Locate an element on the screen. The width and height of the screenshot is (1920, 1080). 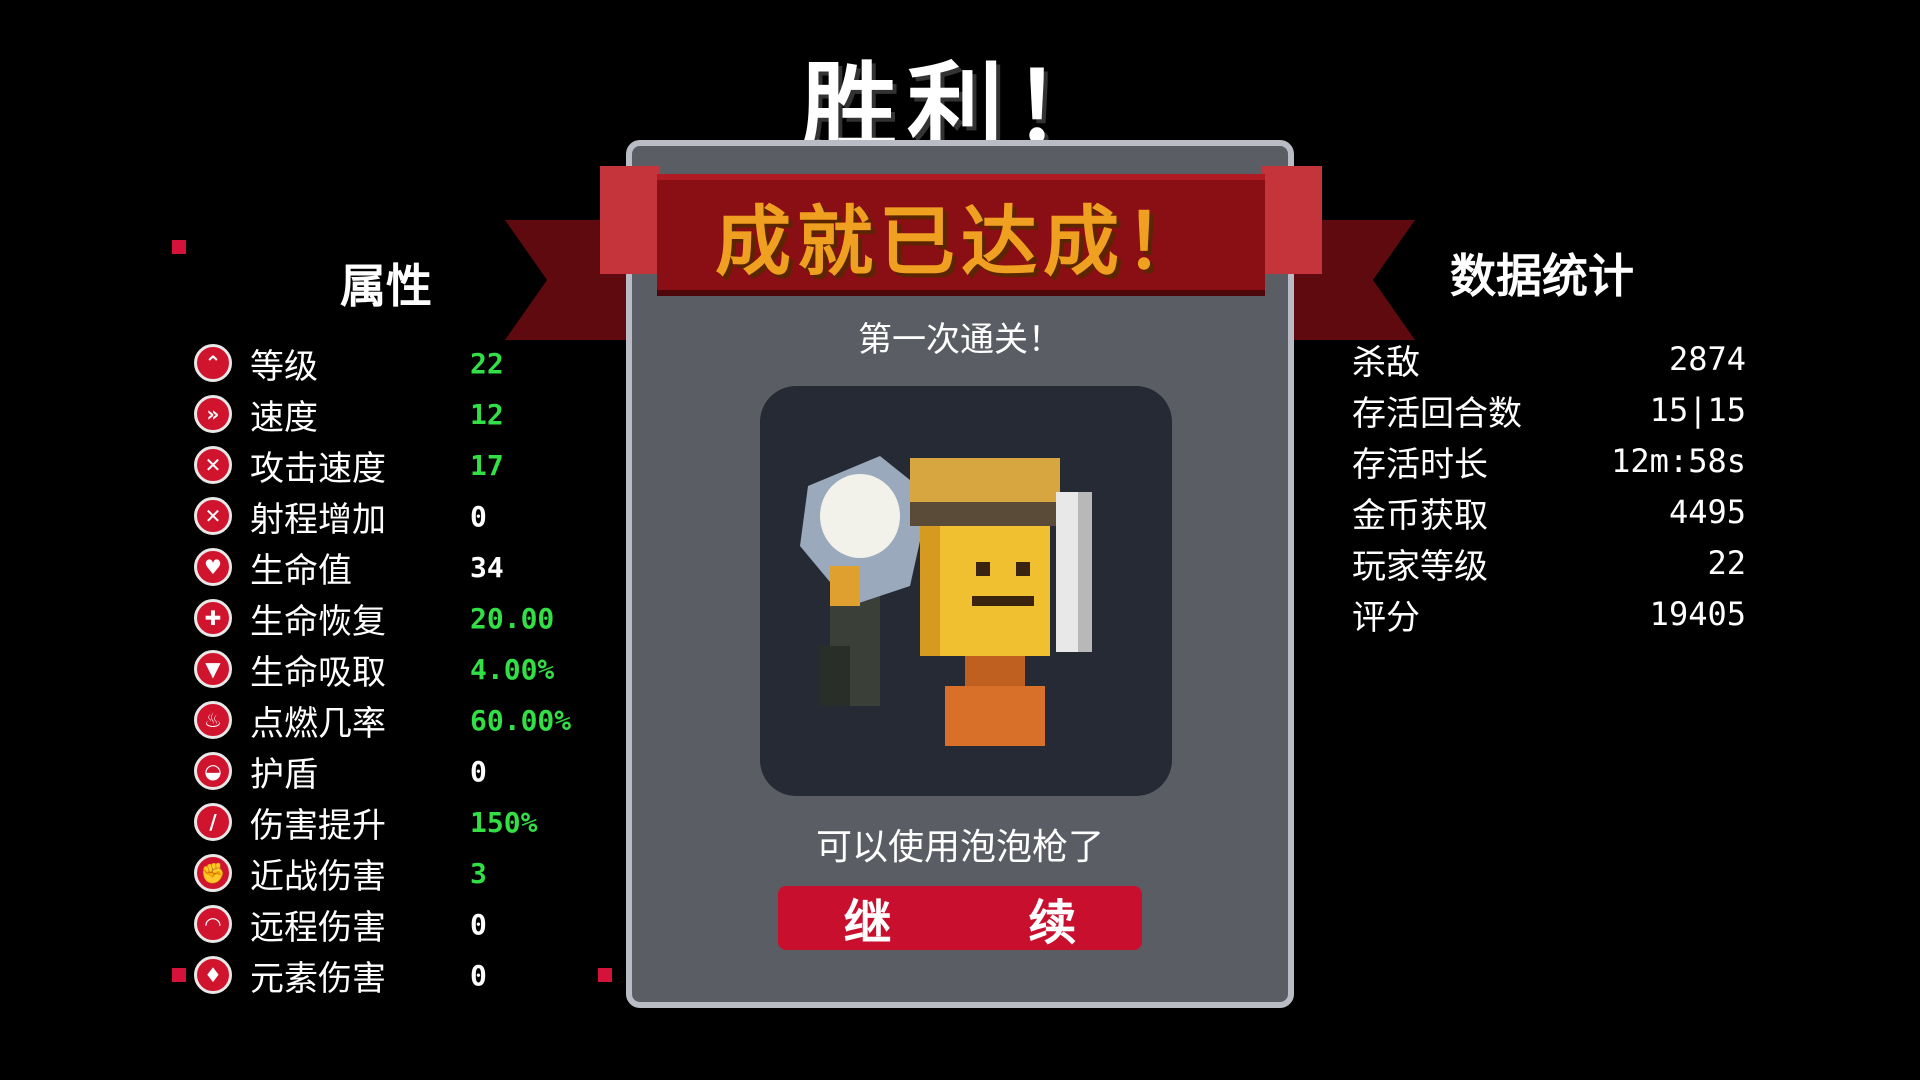
attribute-value: 3 is located at coordinates (478, 873).